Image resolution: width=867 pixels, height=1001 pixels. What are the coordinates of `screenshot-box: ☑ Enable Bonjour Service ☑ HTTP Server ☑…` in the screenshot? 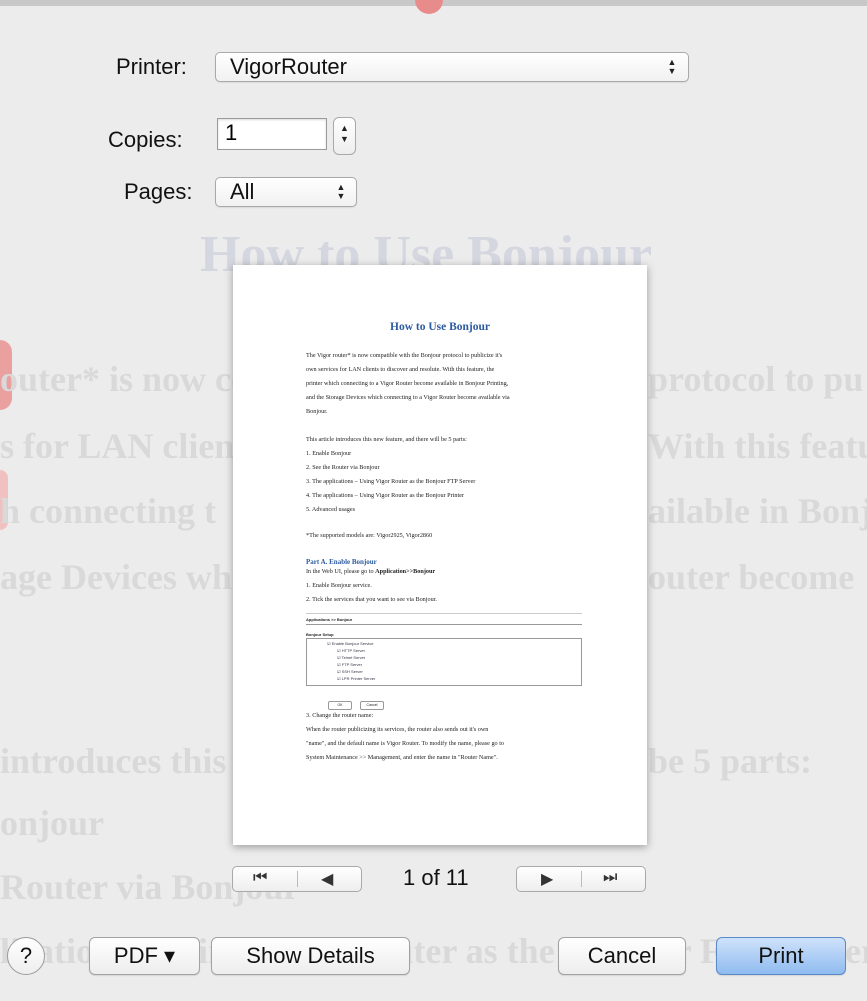 It's located at (444, 662).